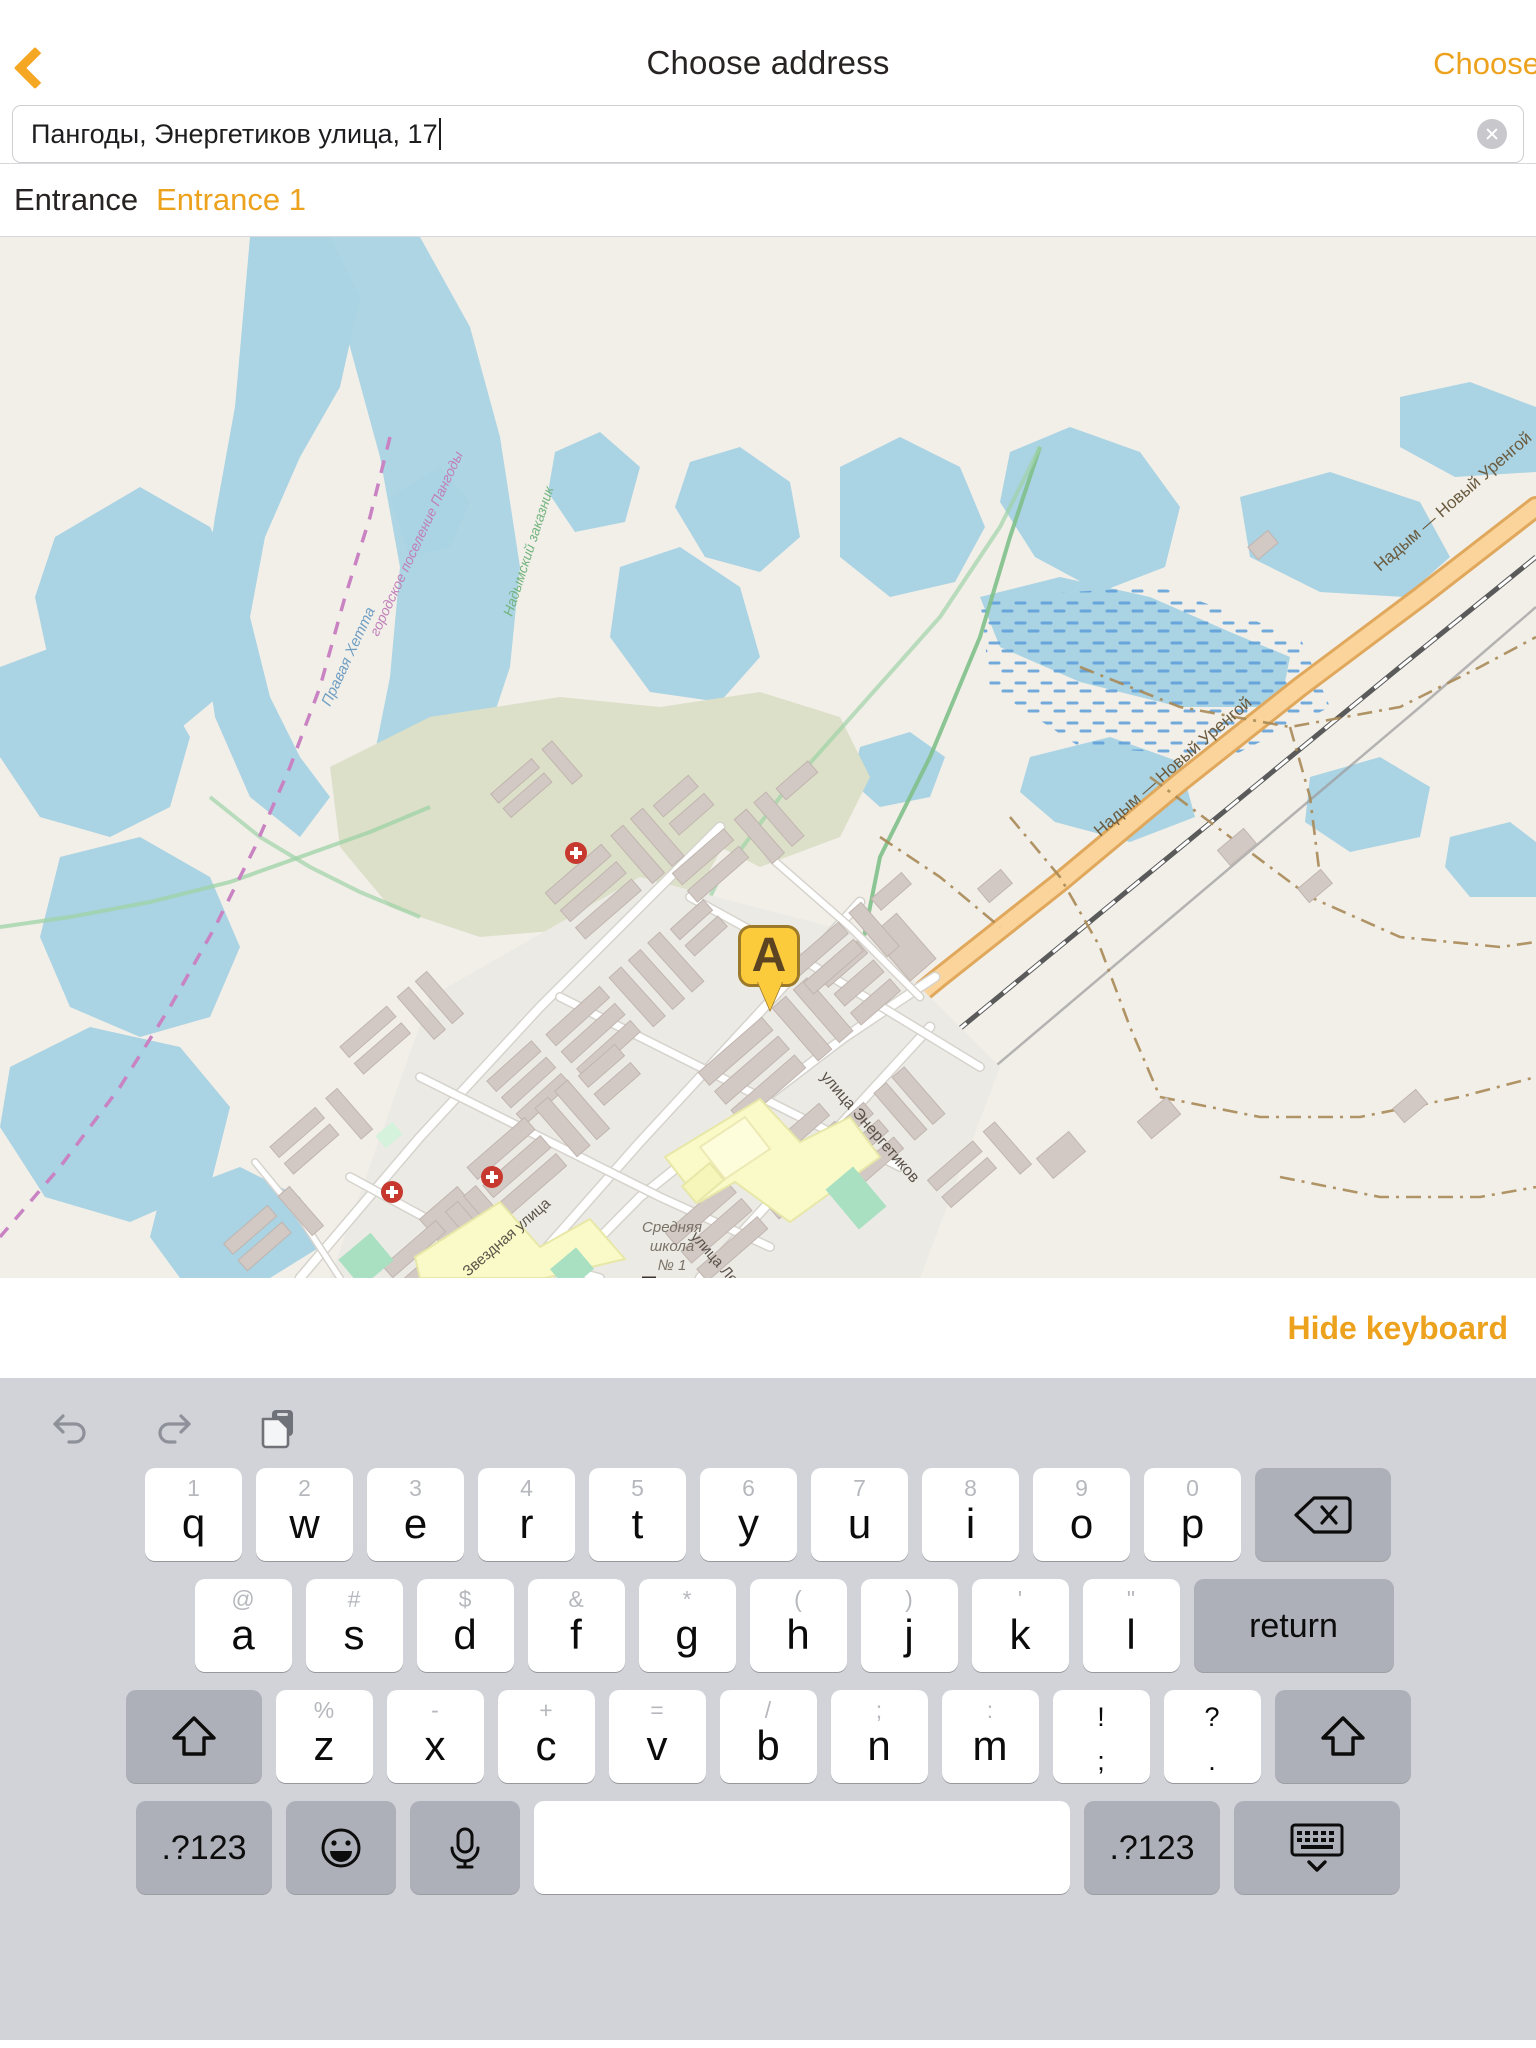 The height and width of the screenshot is (2048, 1536). I want to click on key-x: - x, so click(435, 1736).